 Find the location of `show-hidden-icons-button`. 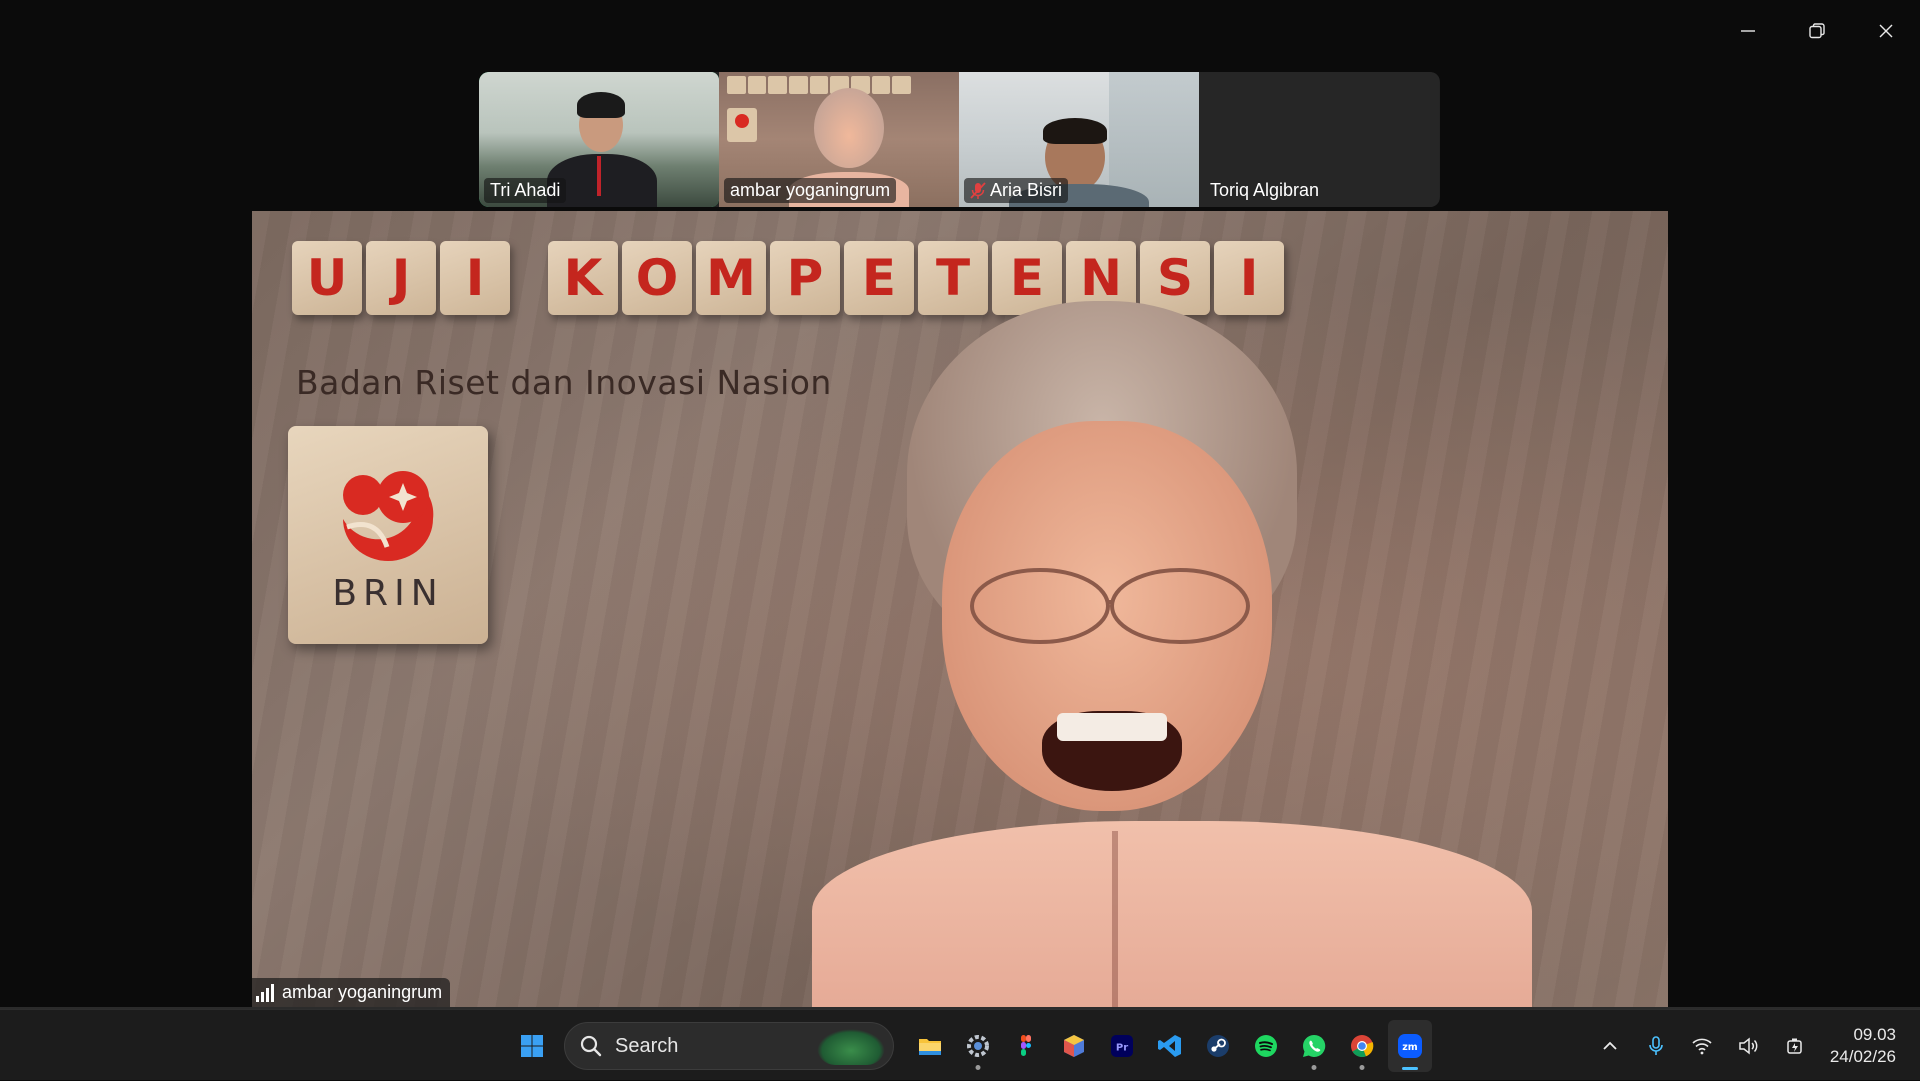

show-hidden-icons-button is located at coordinates (1610, 1046).